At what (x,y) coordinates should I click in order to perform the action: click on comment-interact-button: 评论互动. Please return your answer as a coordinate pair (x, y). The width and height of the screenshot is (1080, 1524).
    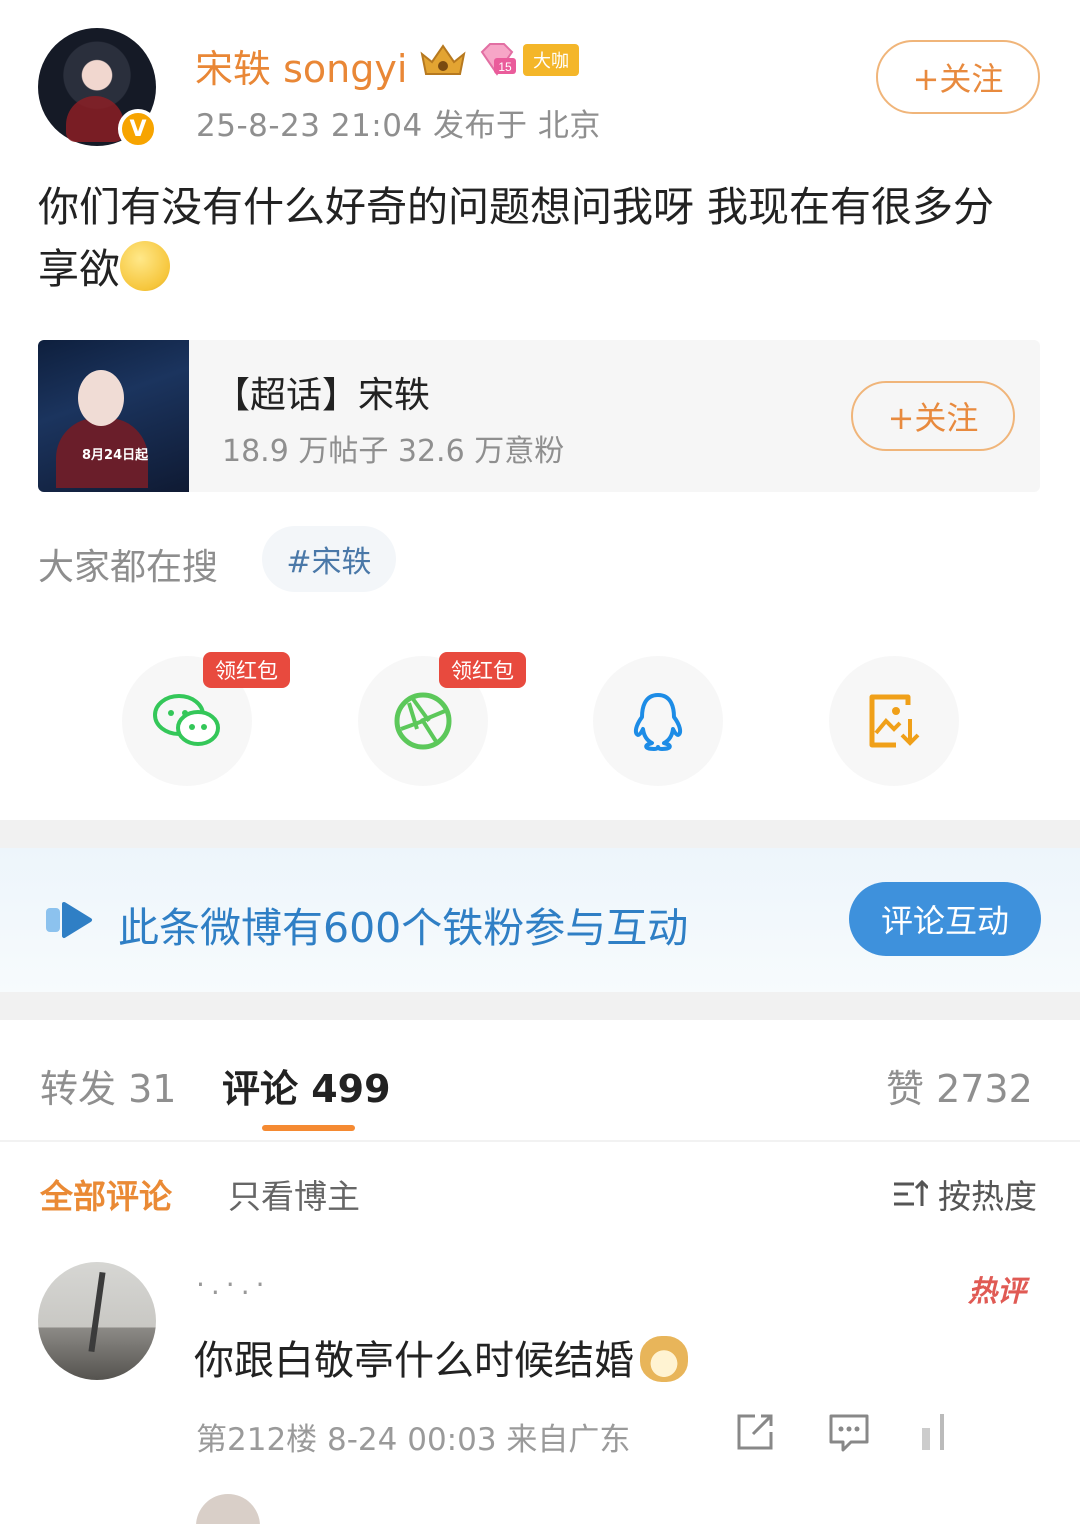
    Looking at the image, I should click on (945, 919).